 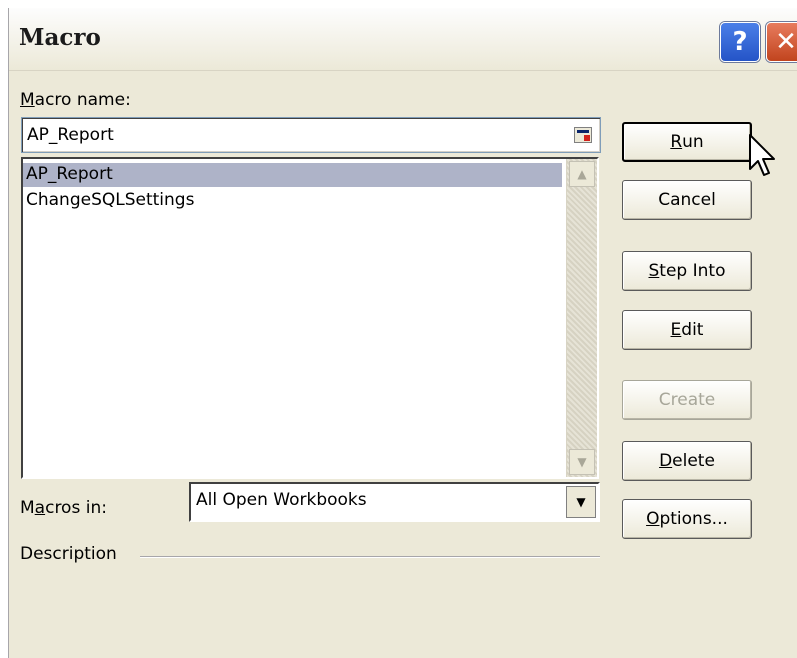 I want to click on list-scrollbar: ▲ ▼, so click(x=581, y=318).